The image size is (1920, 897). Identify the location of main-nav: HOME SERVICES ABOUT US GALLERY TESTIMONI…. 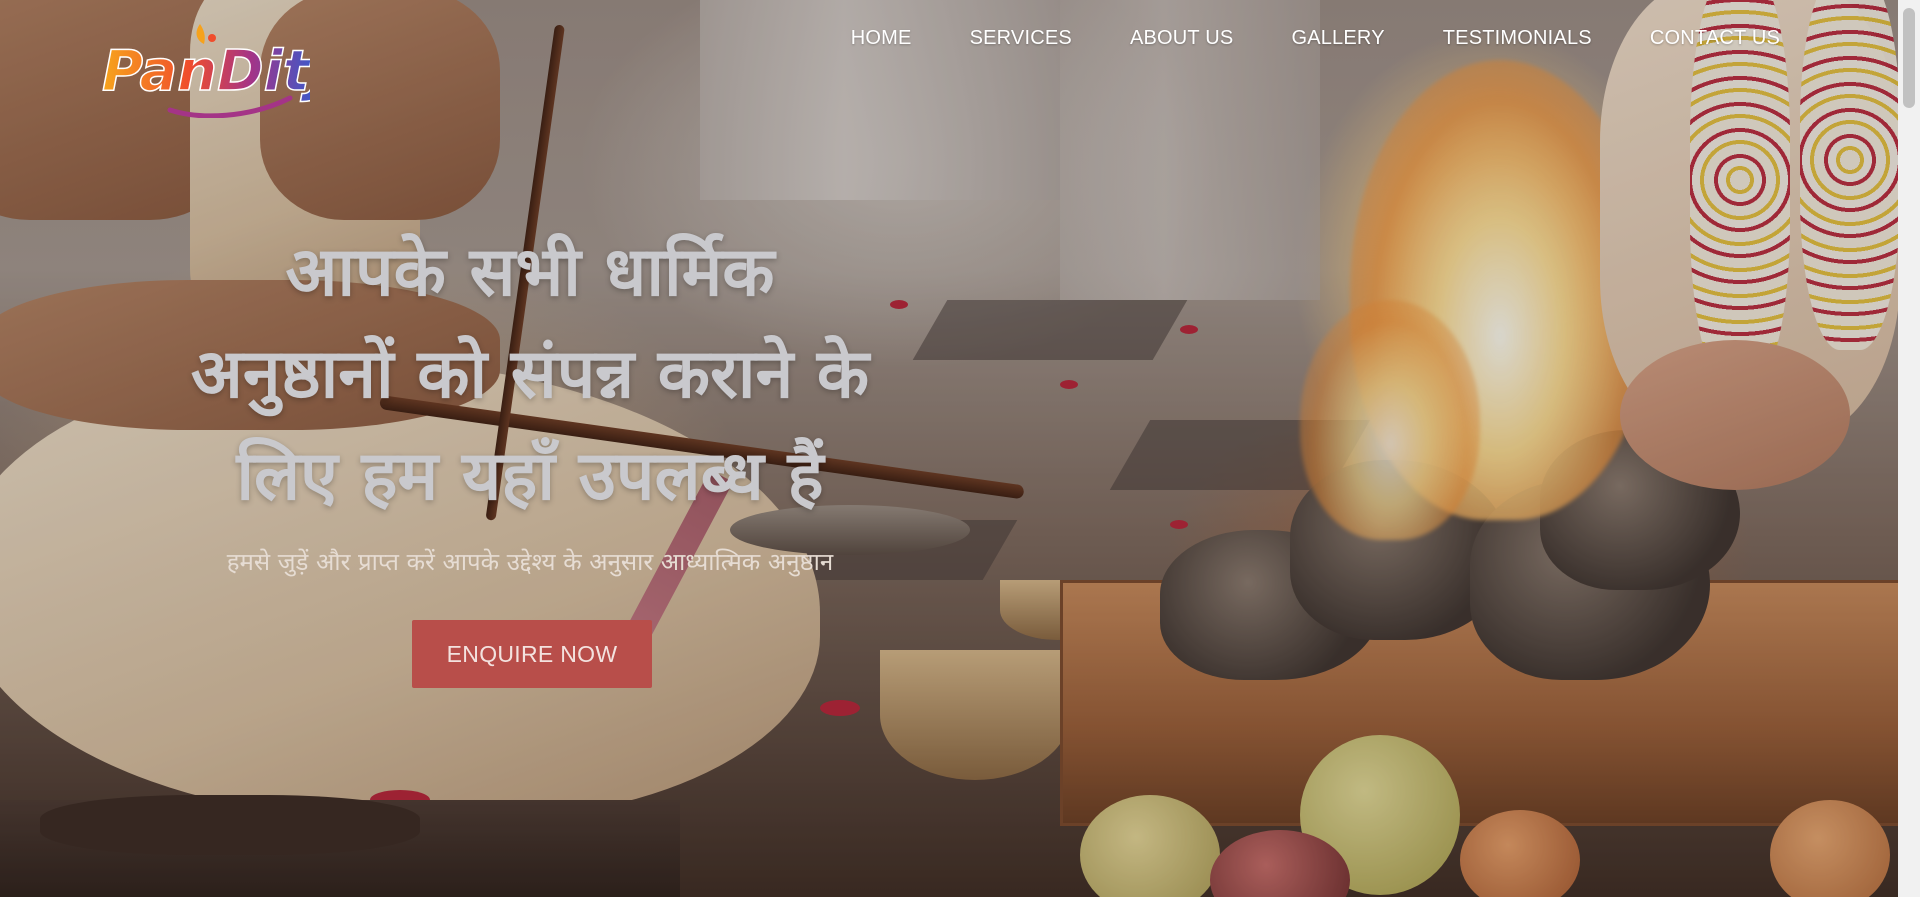
(1286, 38).